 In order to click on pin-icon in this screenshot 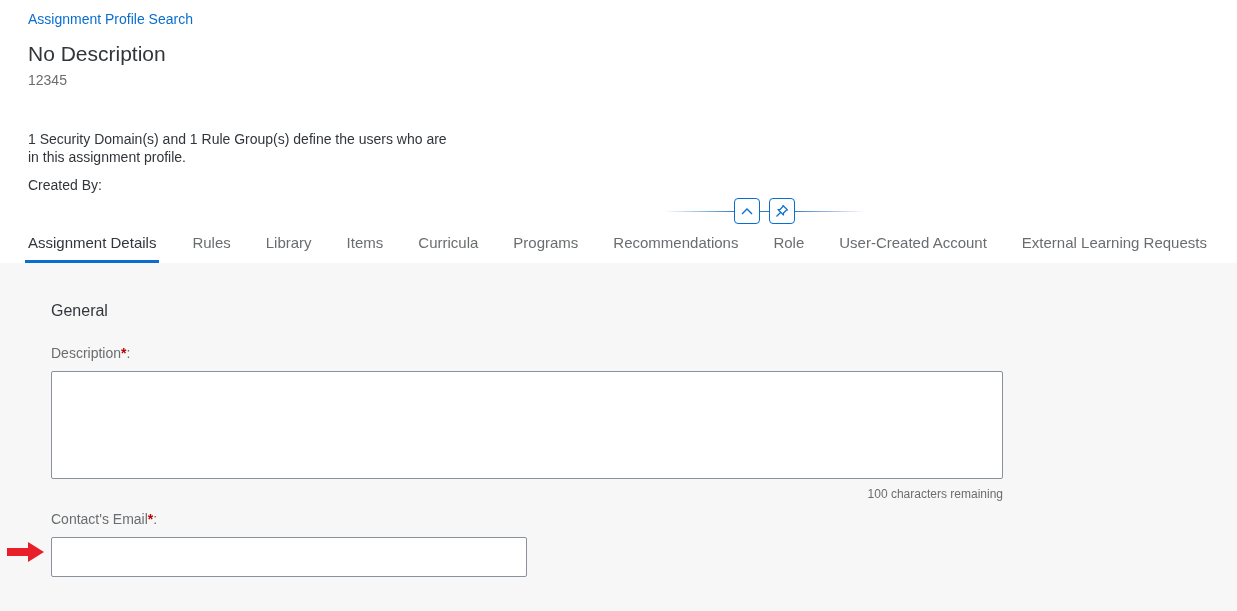, I will do `click(782, 211)`.